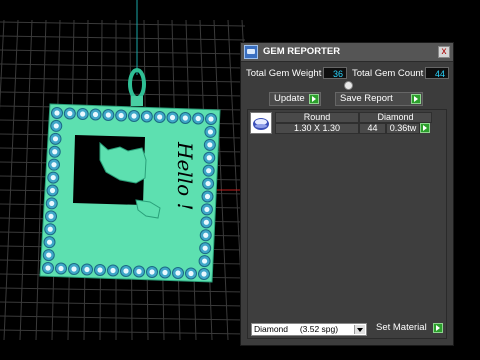 The width and height of the screenshot is (480, 360). I want to click on panel-titlebar: GEM REPORTER x, so click(347, 52).